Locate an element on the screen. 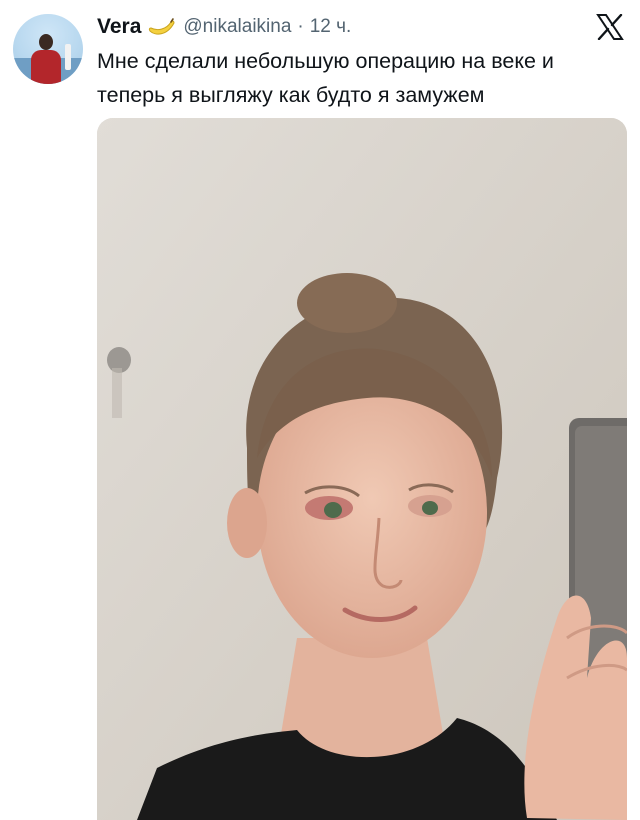 This screenshot has height=820, width=640. author-name: Vera is located at coordinates (119, 27).